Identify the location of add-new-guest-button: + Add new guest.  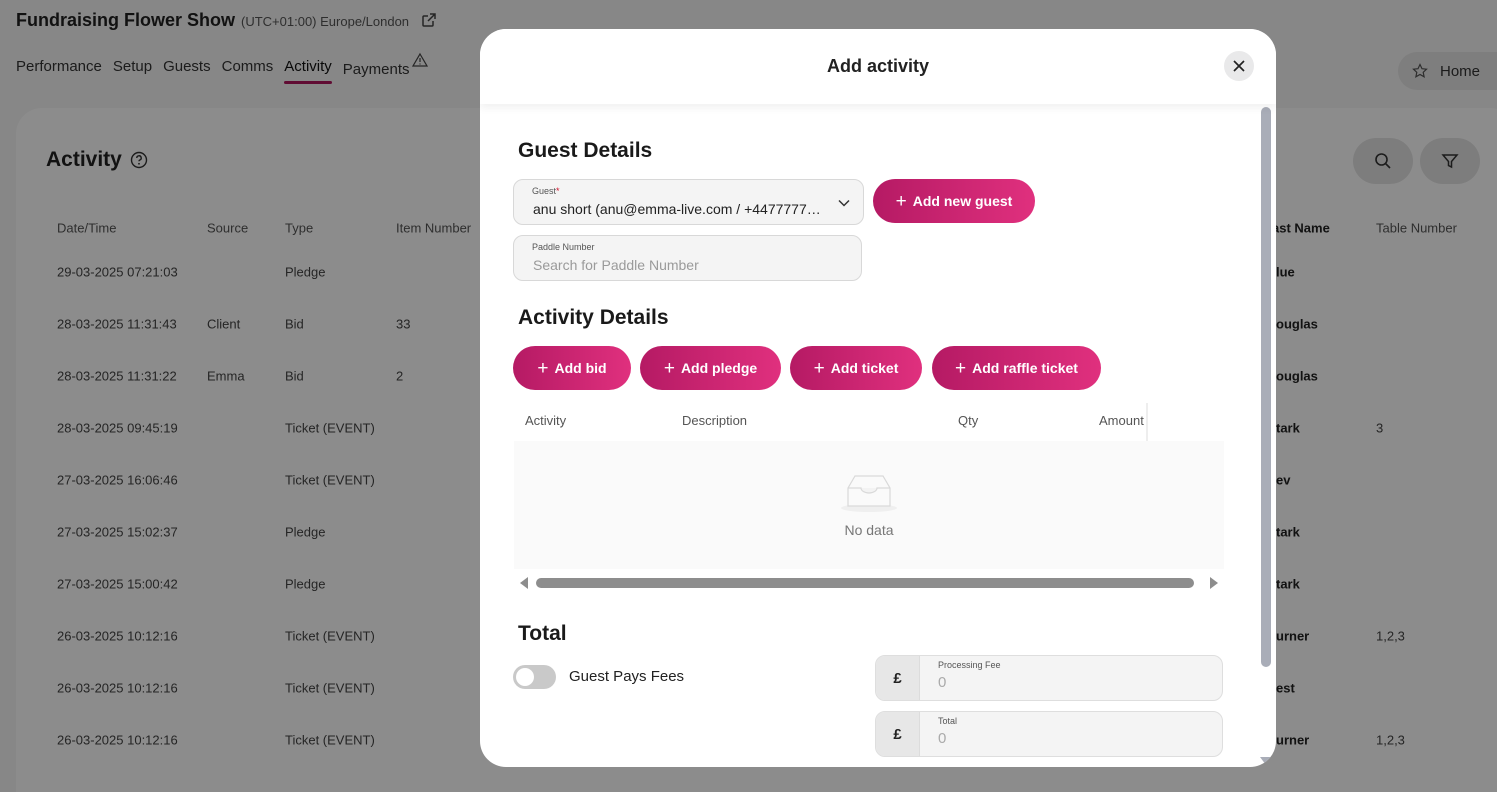
(954, 201).